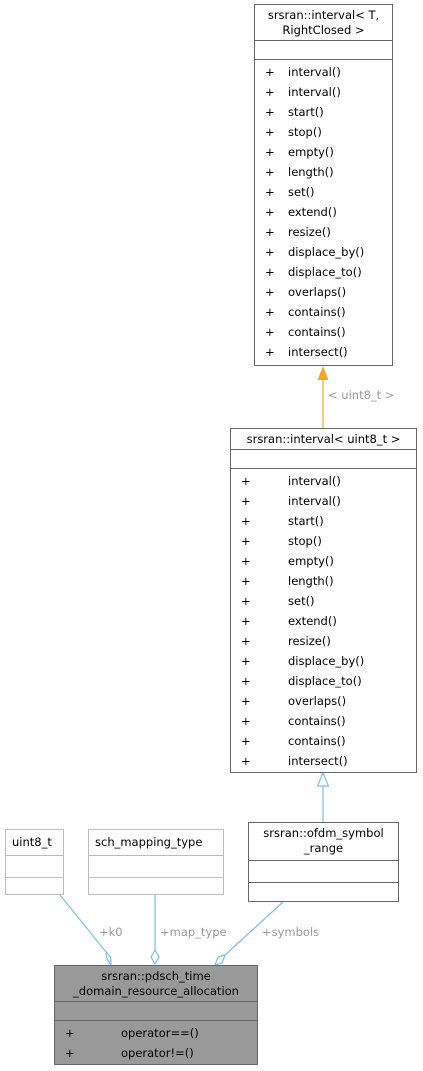  What do you see at coordinates (323, 439) in the screenshot?
I see `node-title: srsran::interval< uint8_t >` at bounding box center [323, 439].